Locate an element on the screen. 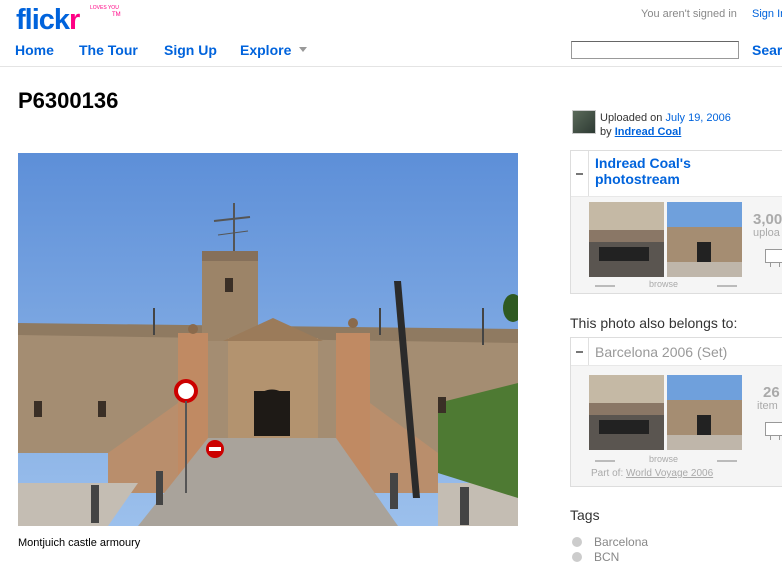  photo-title: P6300136 is located at coordinates (68, 100).